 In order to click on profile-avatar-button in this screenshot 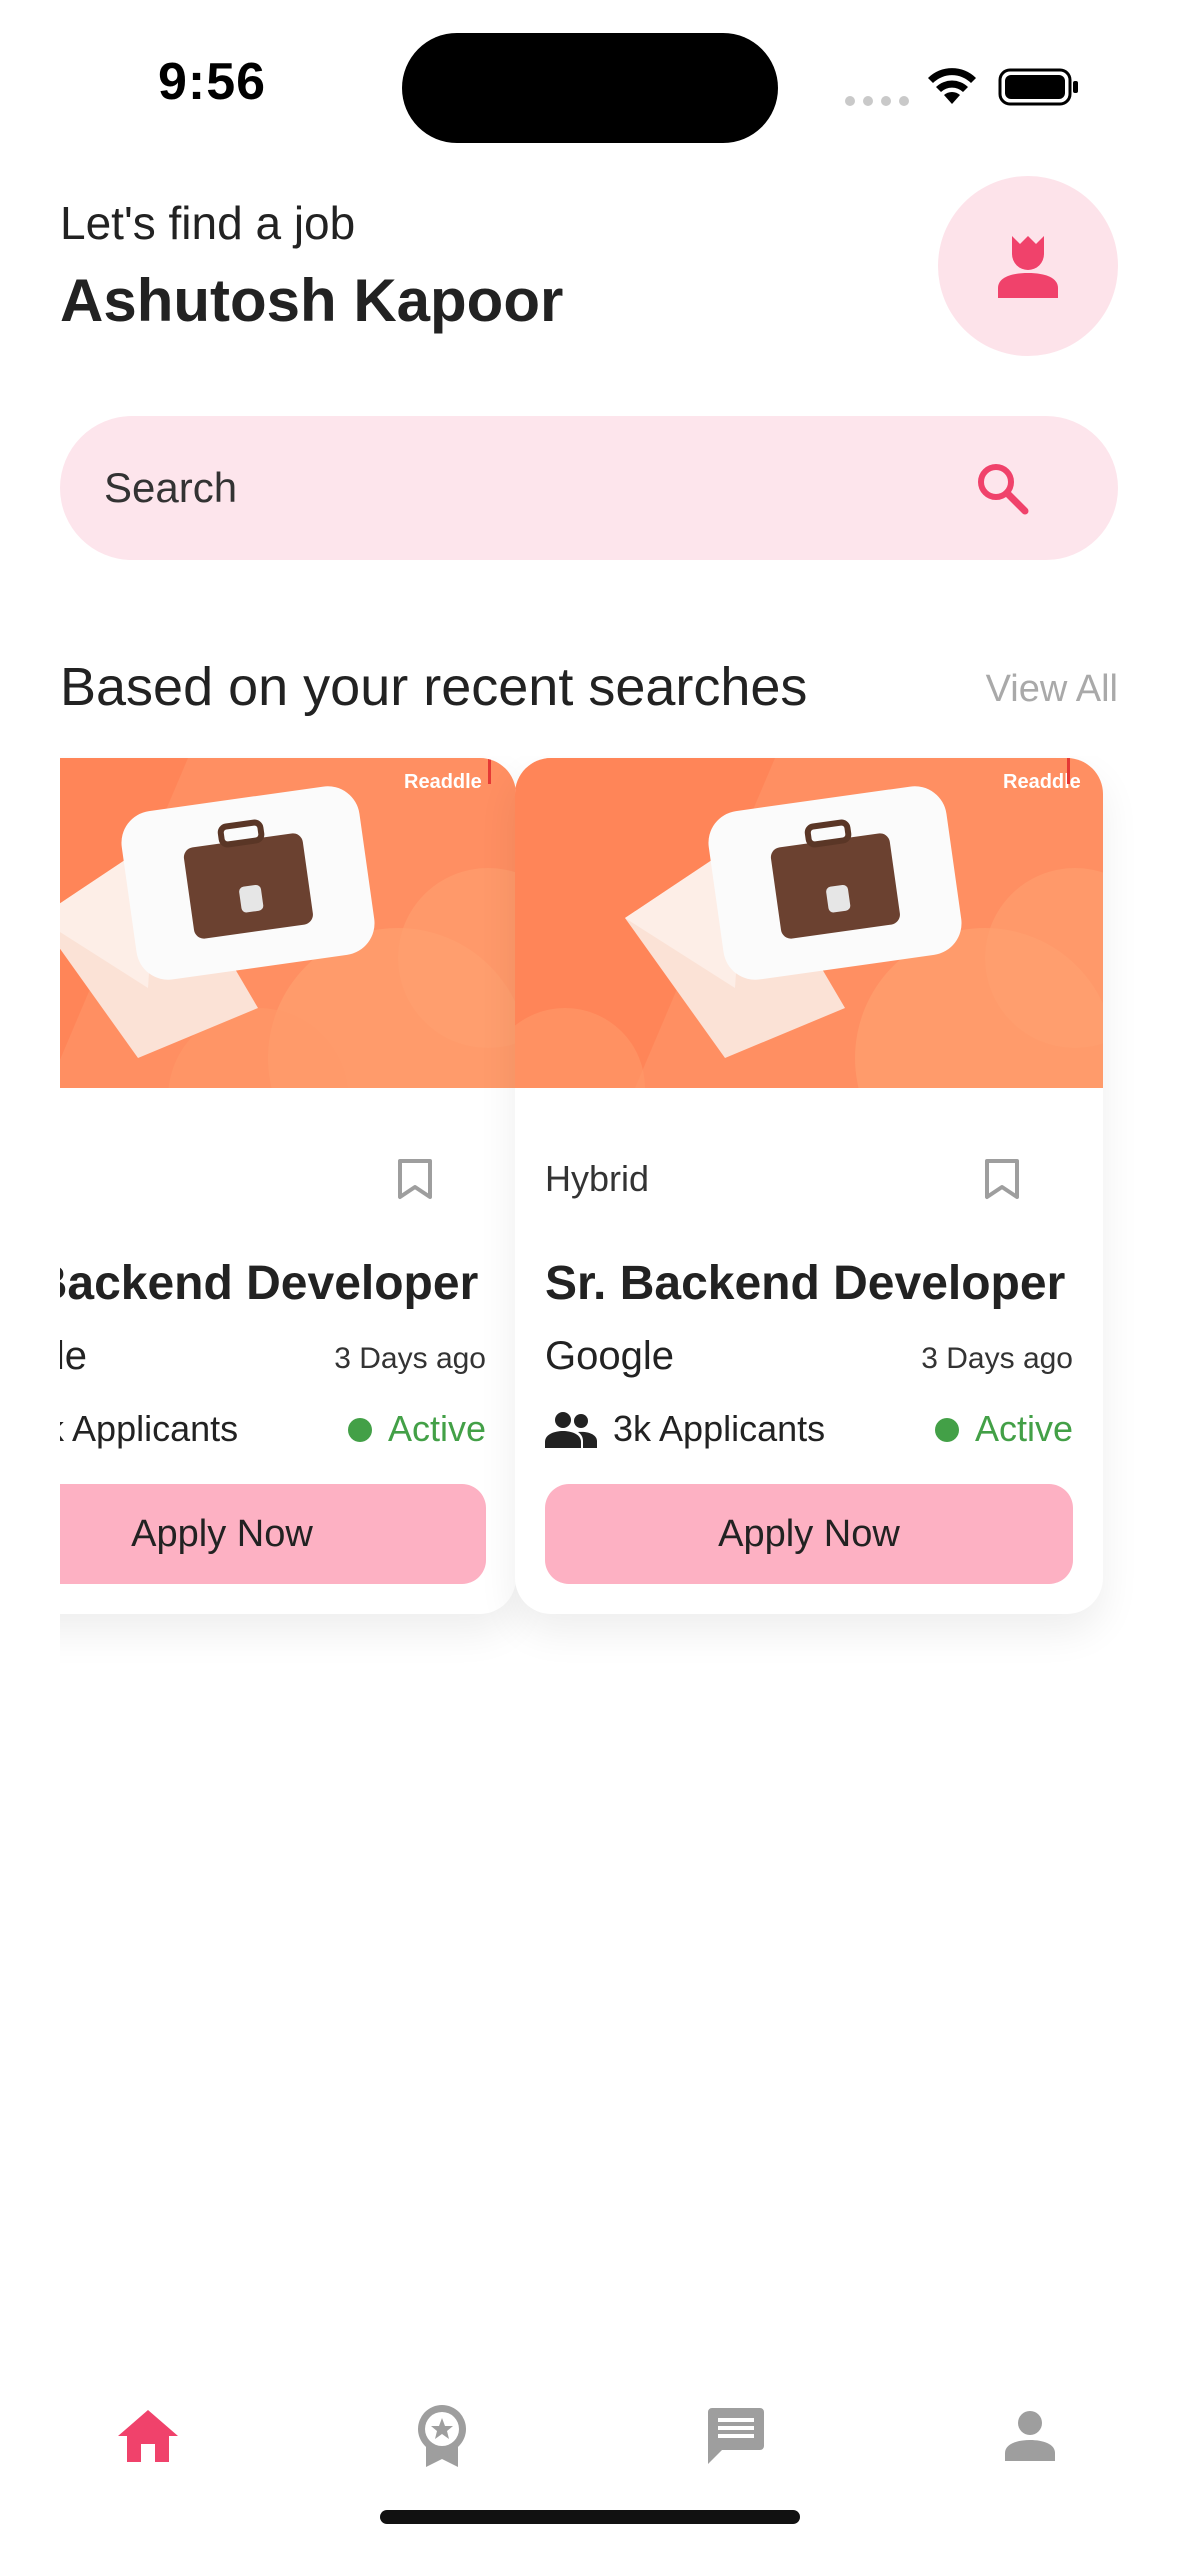, I will do `click(1028, 266)`.